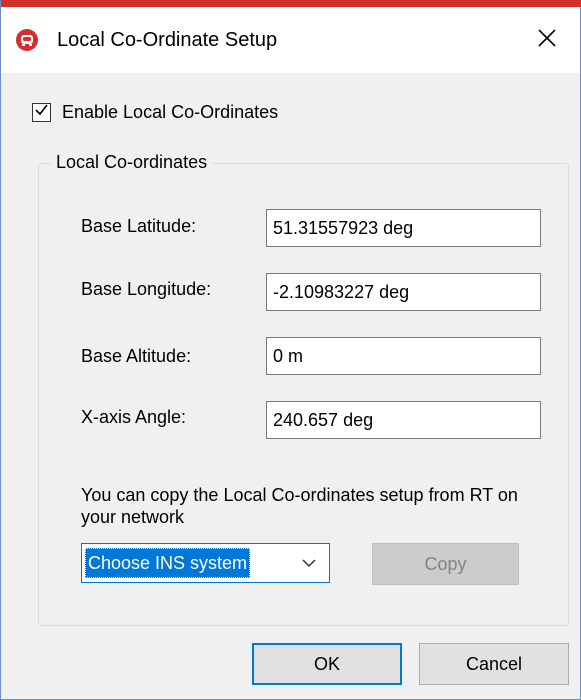  I want to click on copy-button: Copy, so click(445, 564).